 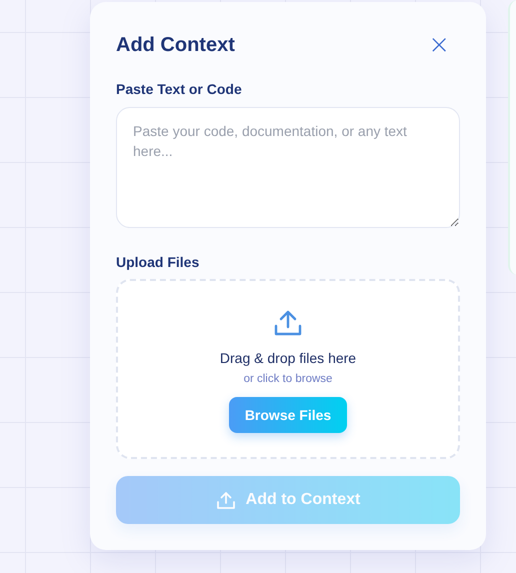 I want to click on browse-files-button: Browse Files, so click(x=288, y=415).